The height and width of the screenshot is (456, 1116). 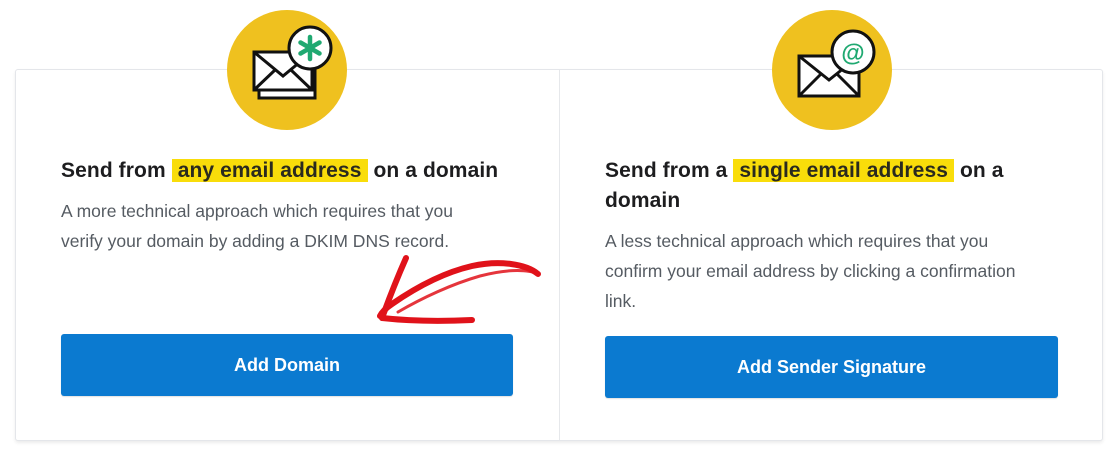 What do you see at coordinates (831, 367) in the screenshot?
I see `add-sender-signature-button: Add Sender Signature` at bounding box center [831, 367].